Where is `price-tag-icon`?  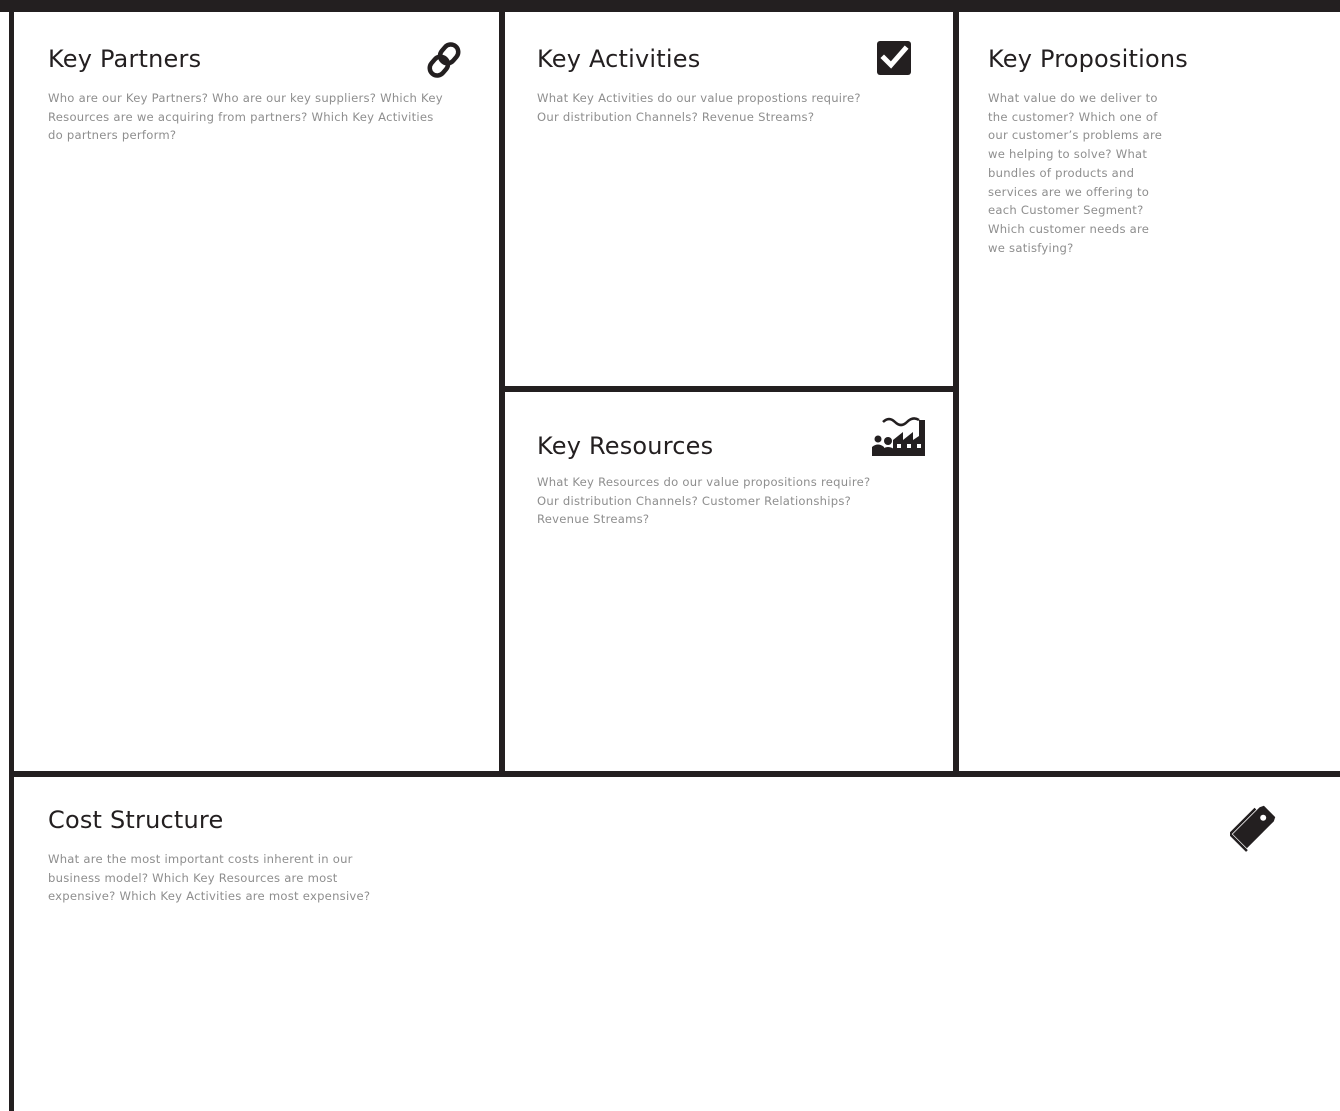 price-tag-icon is located at coordinates (1254, 827).